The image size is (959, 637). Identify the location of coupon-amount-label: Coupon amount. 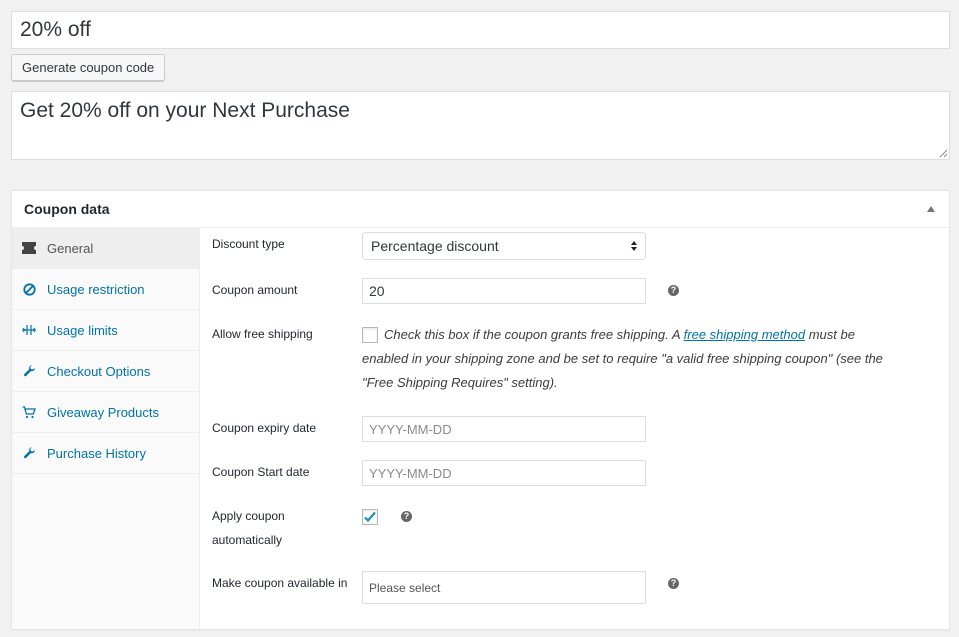
(255, 290).